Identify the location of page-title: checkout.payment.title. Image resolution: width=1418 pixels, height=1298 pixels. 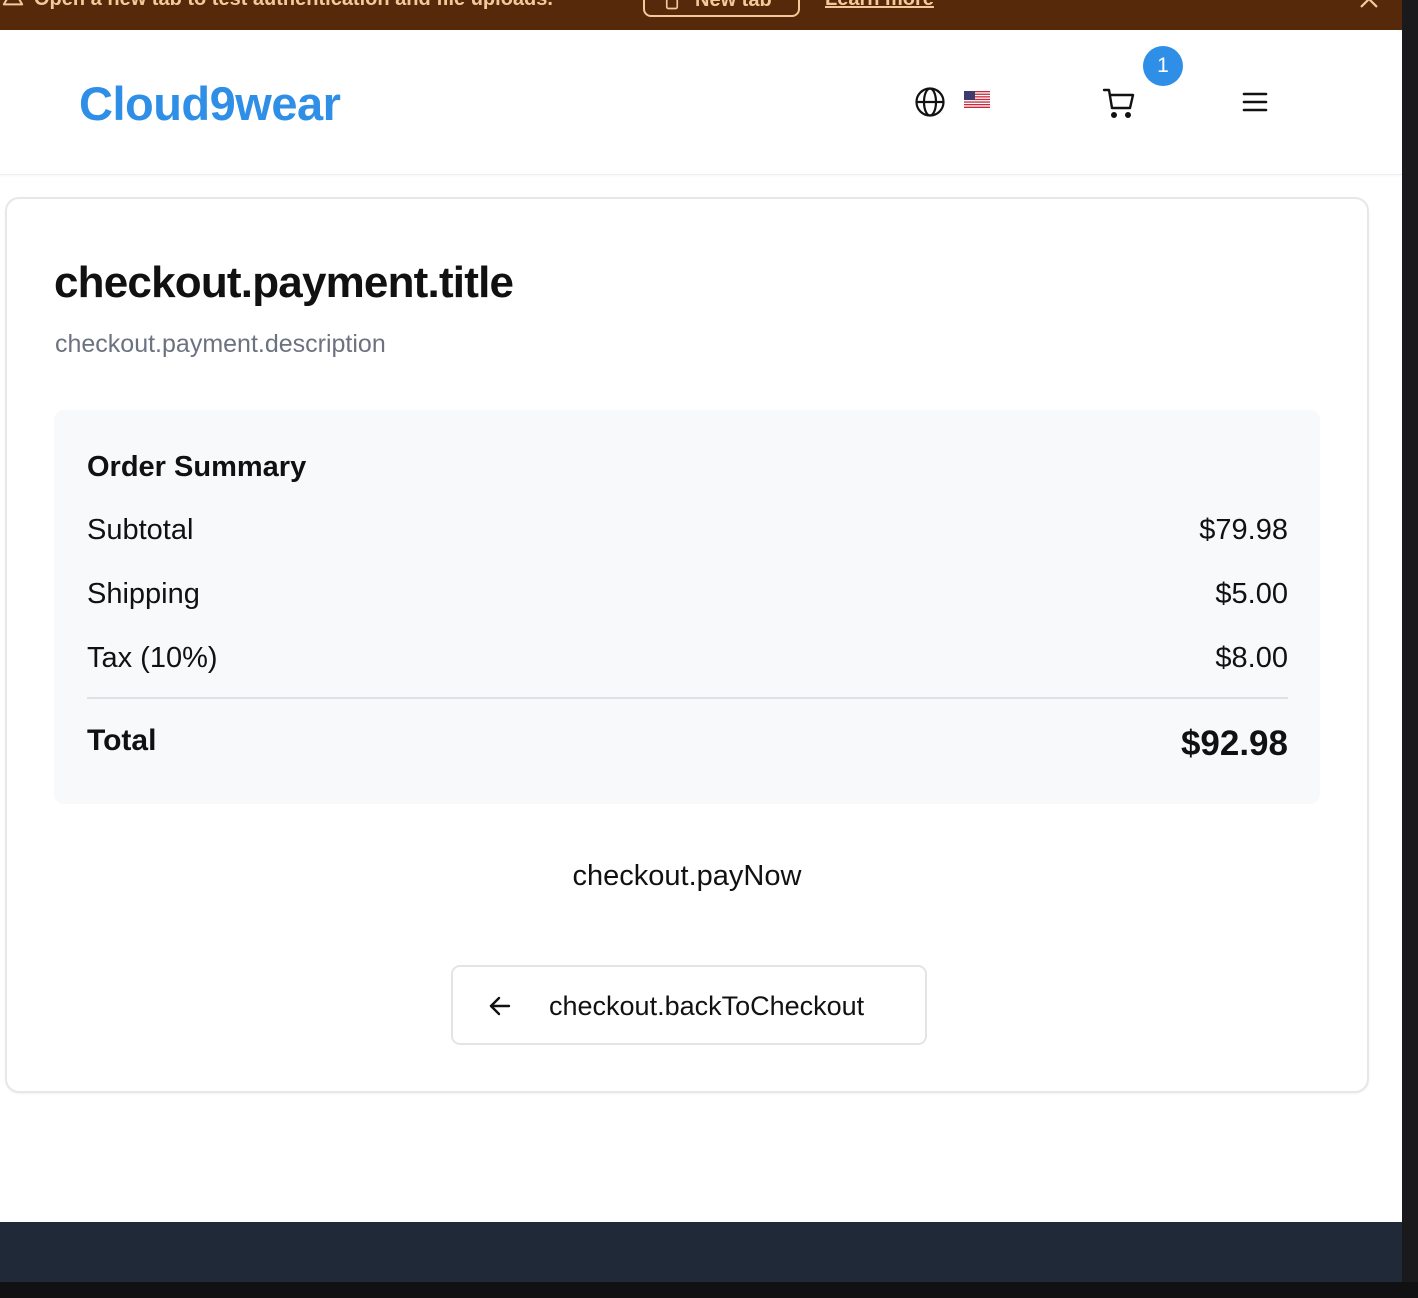
(284, 282).